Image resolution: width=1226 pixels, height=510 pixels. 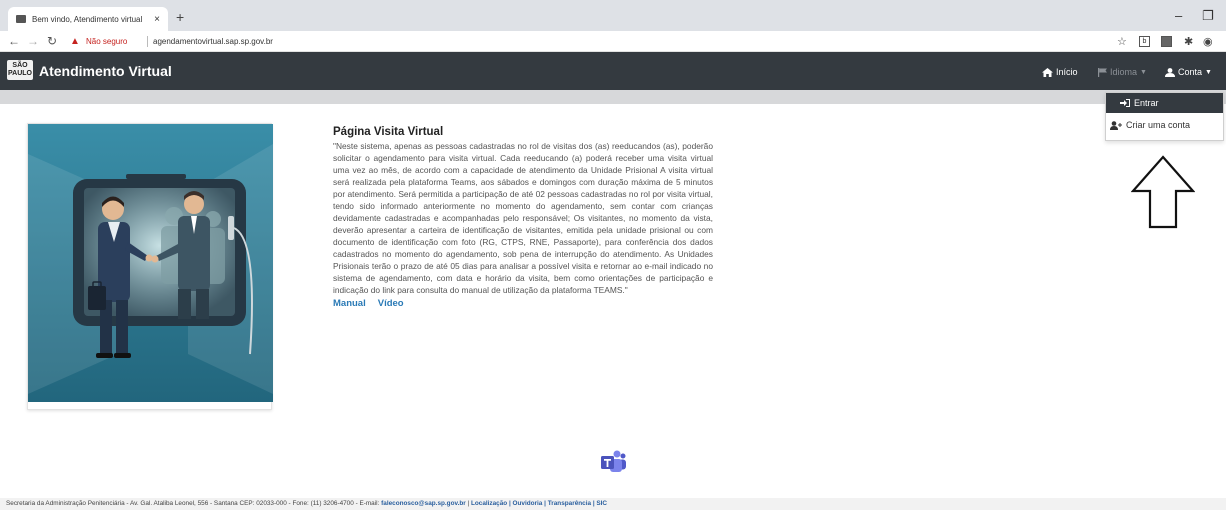 What do you see at coordinates (1116, 125) in the screenshot?
I see `user-plus-icon` at bounding box center [1116, 125].